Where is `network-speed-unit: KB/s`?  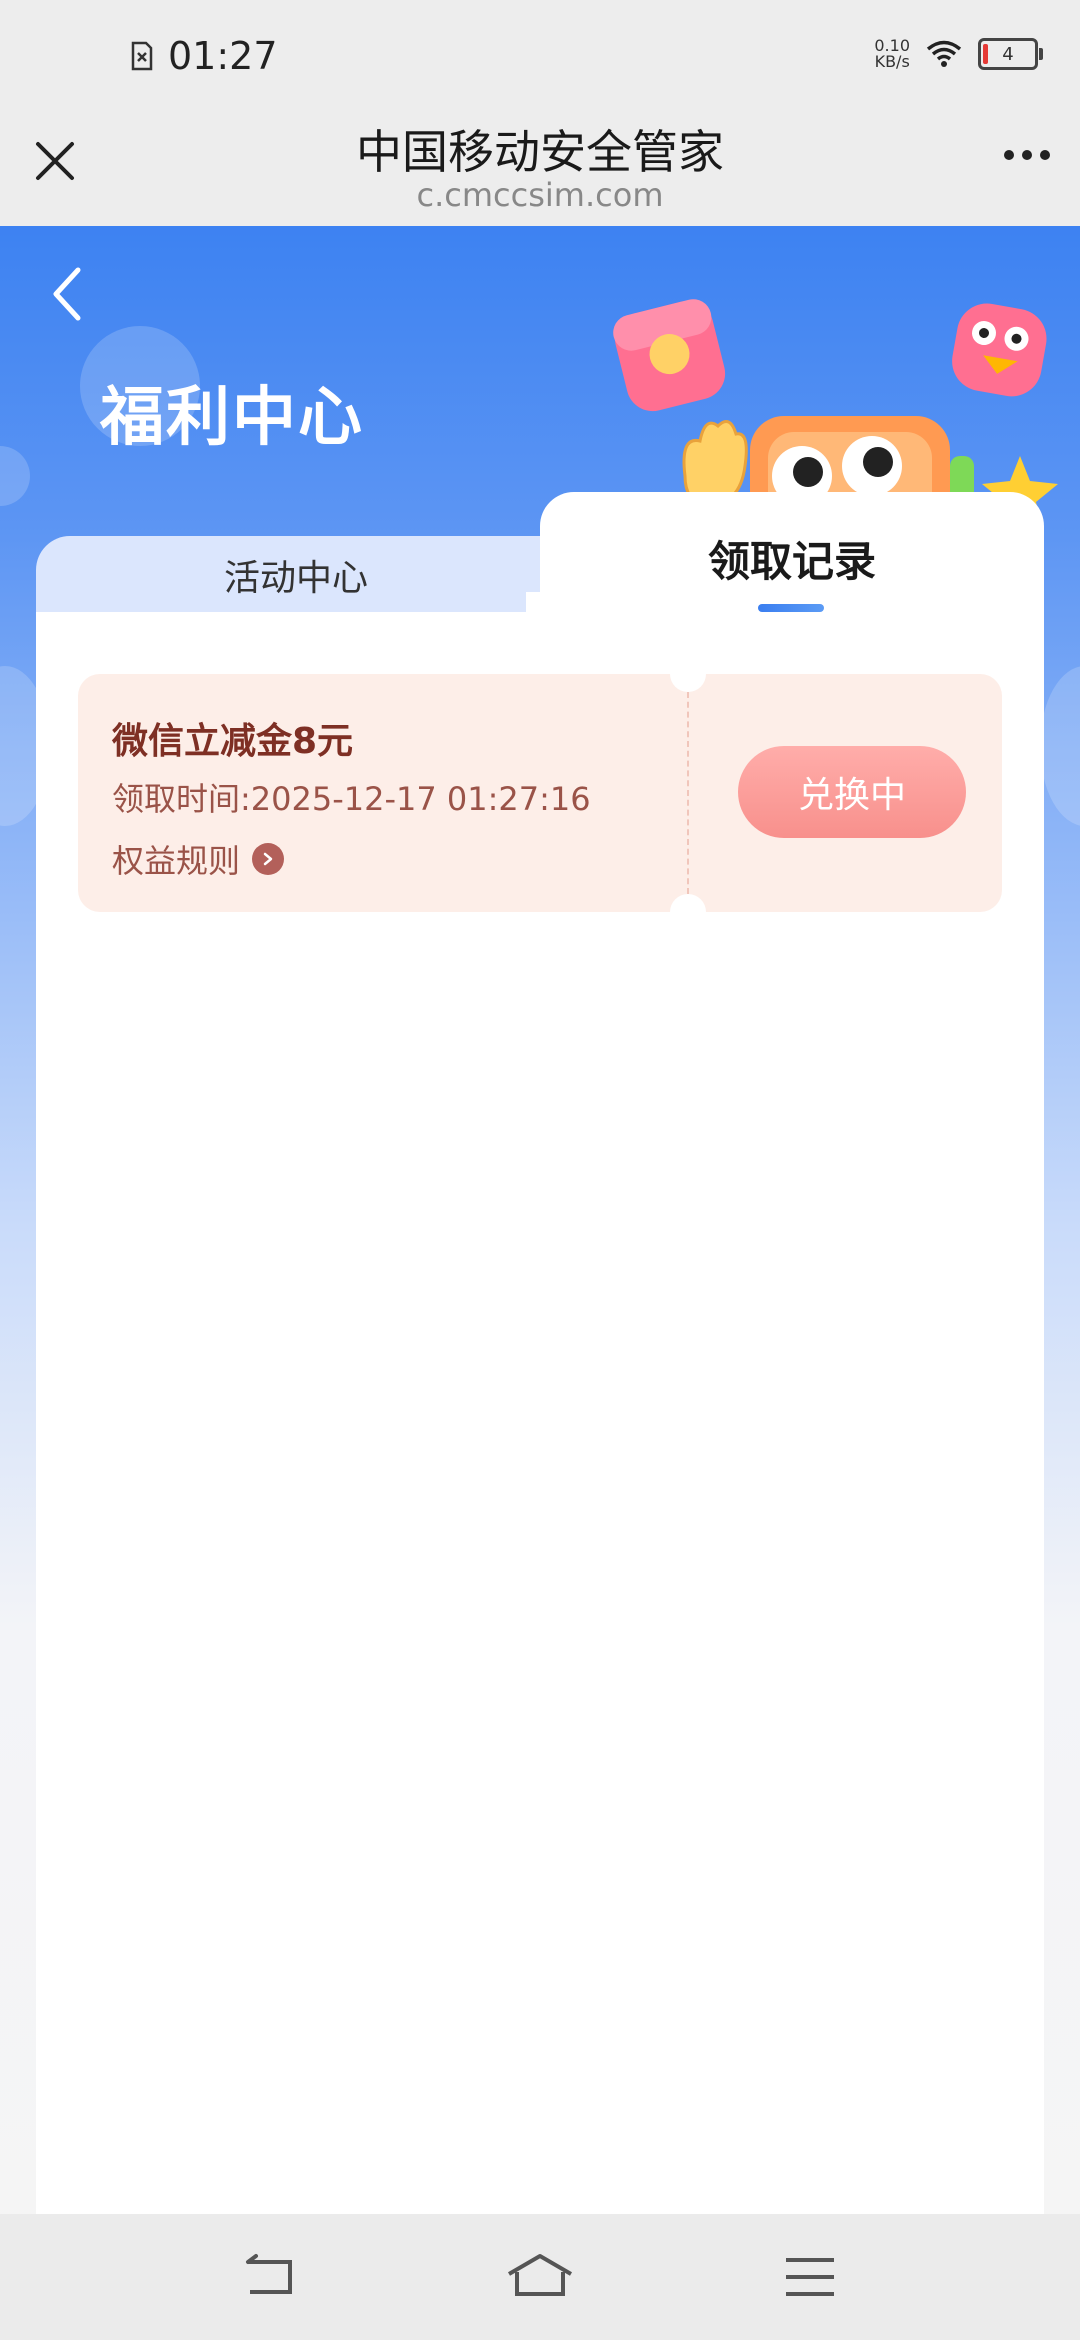 network-speed-unit: KB/s is located at coordinates (892, 61).